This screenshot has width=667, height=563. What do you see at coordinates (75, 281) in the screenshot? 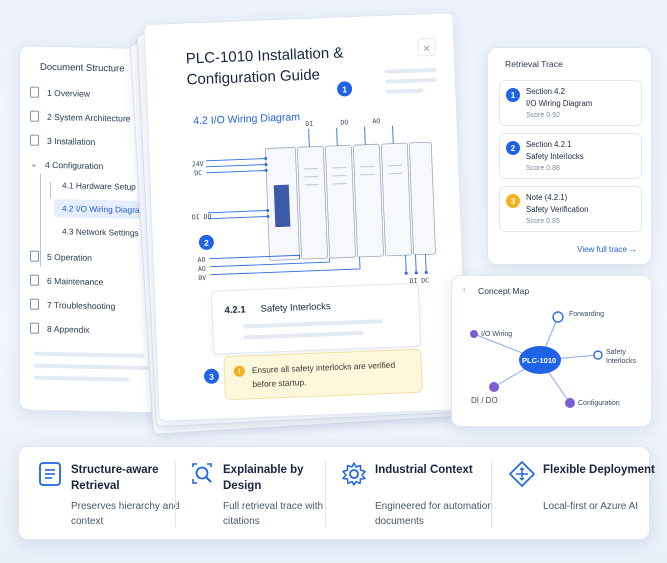
I see `tree-item-label: 6 Maintenance` at bounding box center [75, 281].